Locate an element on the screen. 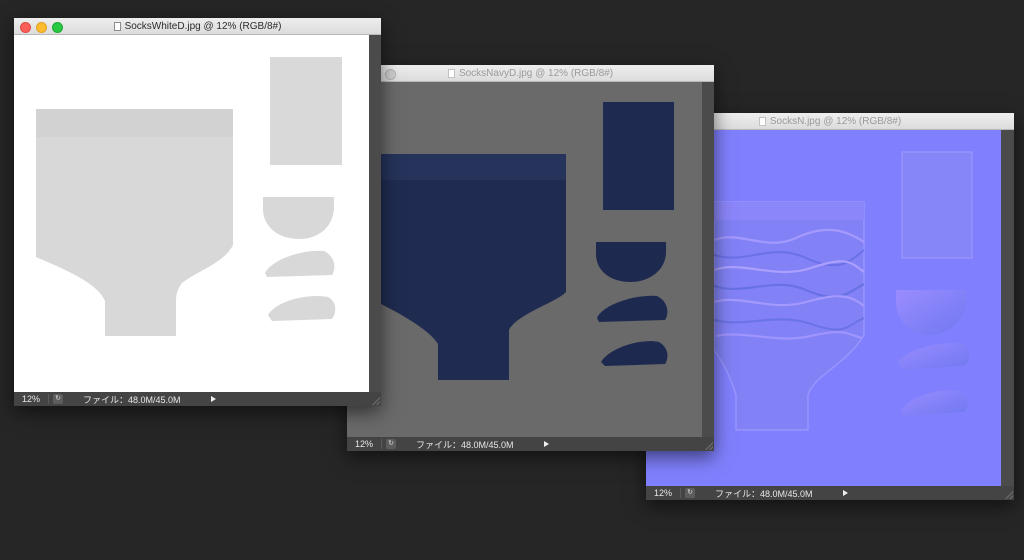 The image size is (1024, 560). window-title: SocksWhiteD.jpg @ 12% (RGB/8#) is located at coordinates (203, 26).